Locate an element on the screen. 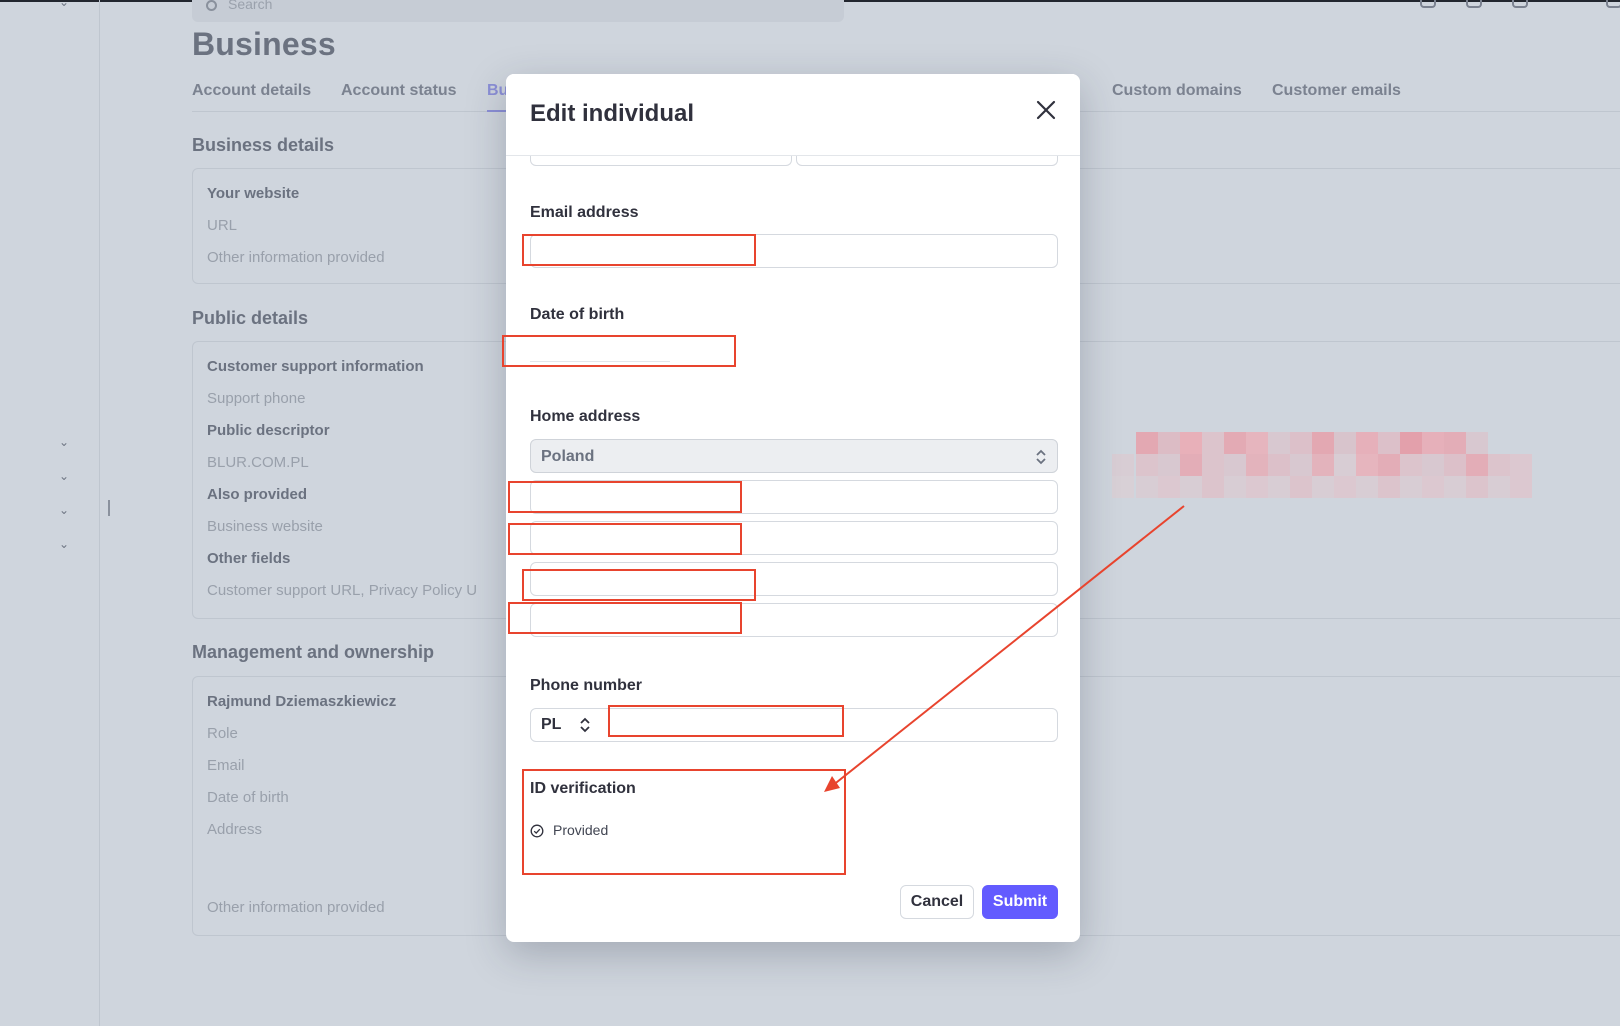 The image size is (1620, 1026). public-descriptor-heading: Public descriptor is located at coordinates (268, 430).